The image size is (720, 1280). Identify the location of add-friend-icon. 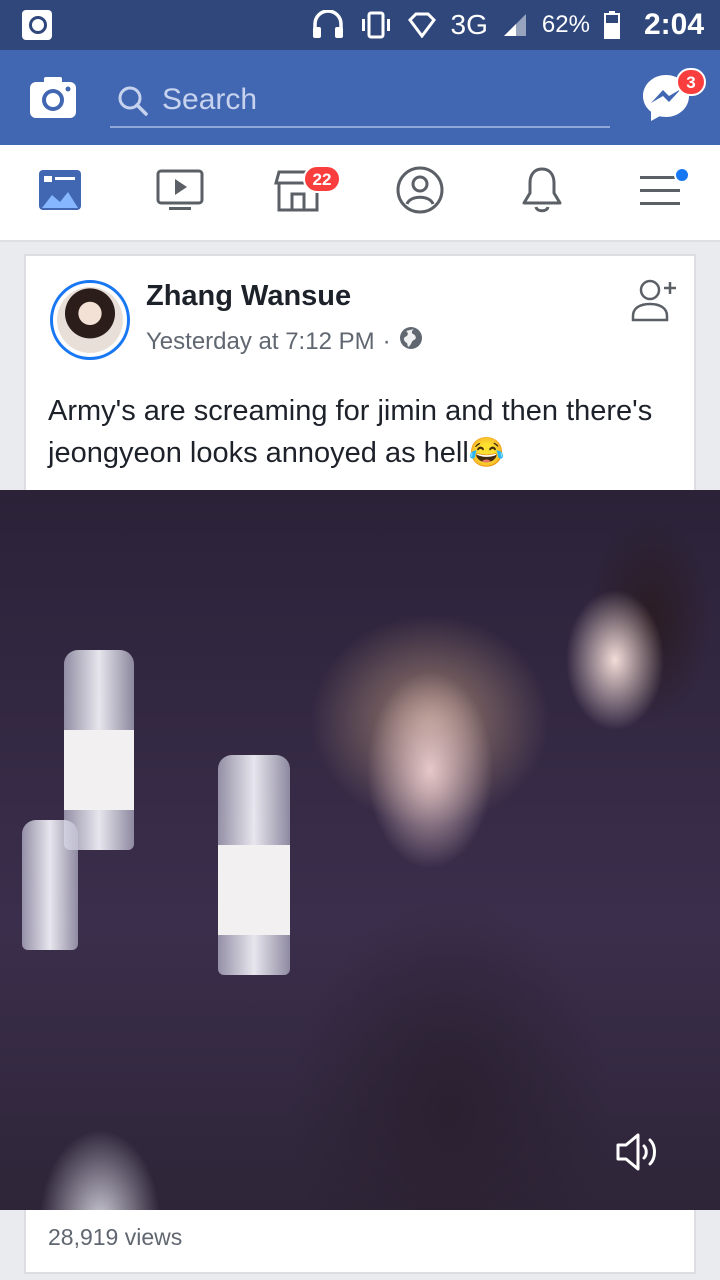
(655, 300).